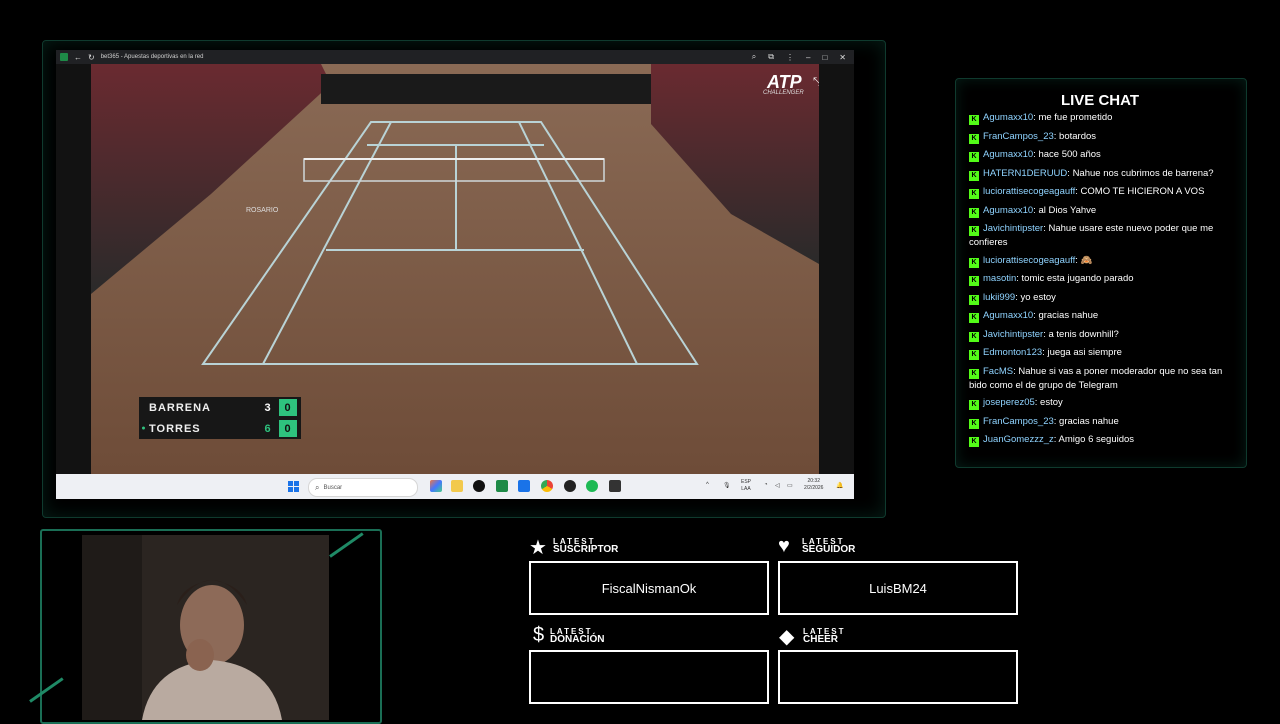 The width and height of the screenshot is (1280, 724). Describe the element at coordinates (839, 485) in the screenshot. I see `notification-bell-icon: 🔔` at that location.